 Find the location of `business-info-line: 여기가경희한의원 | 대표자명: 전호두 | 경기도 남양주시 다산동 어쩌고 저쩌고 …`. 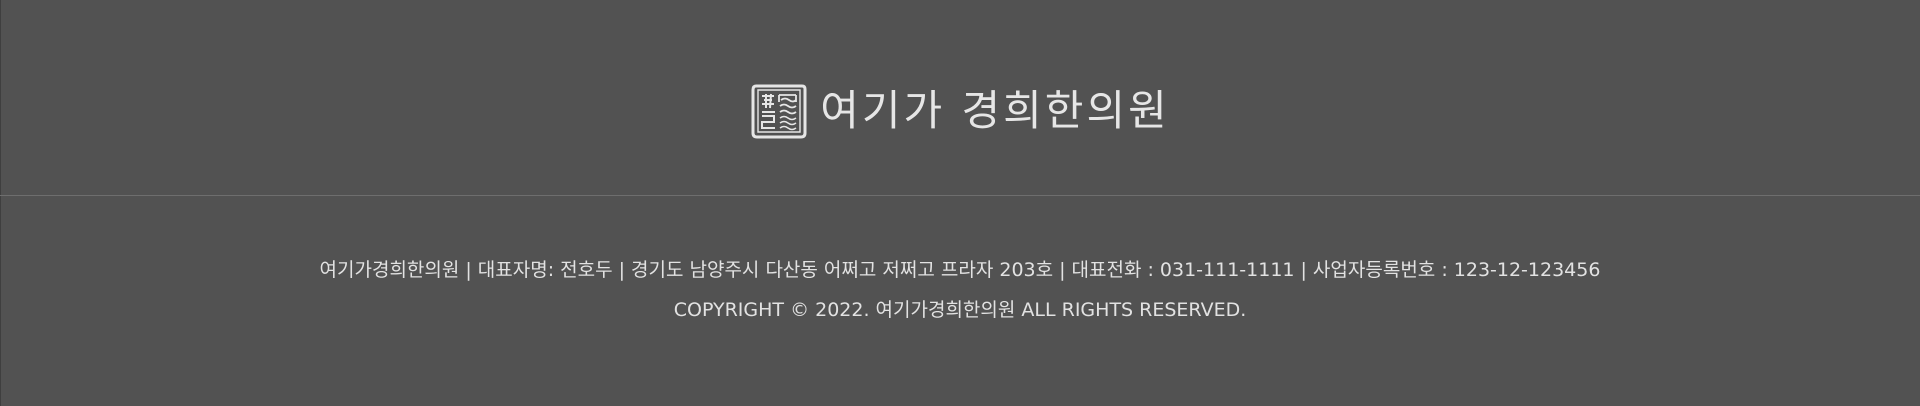

business-info-line: 여기가경희한의원 | 대표자명: 전호두 | 경기도 남양주시 다산동 어쩌고 저쩌고 … is located at coordinates (960, 270).